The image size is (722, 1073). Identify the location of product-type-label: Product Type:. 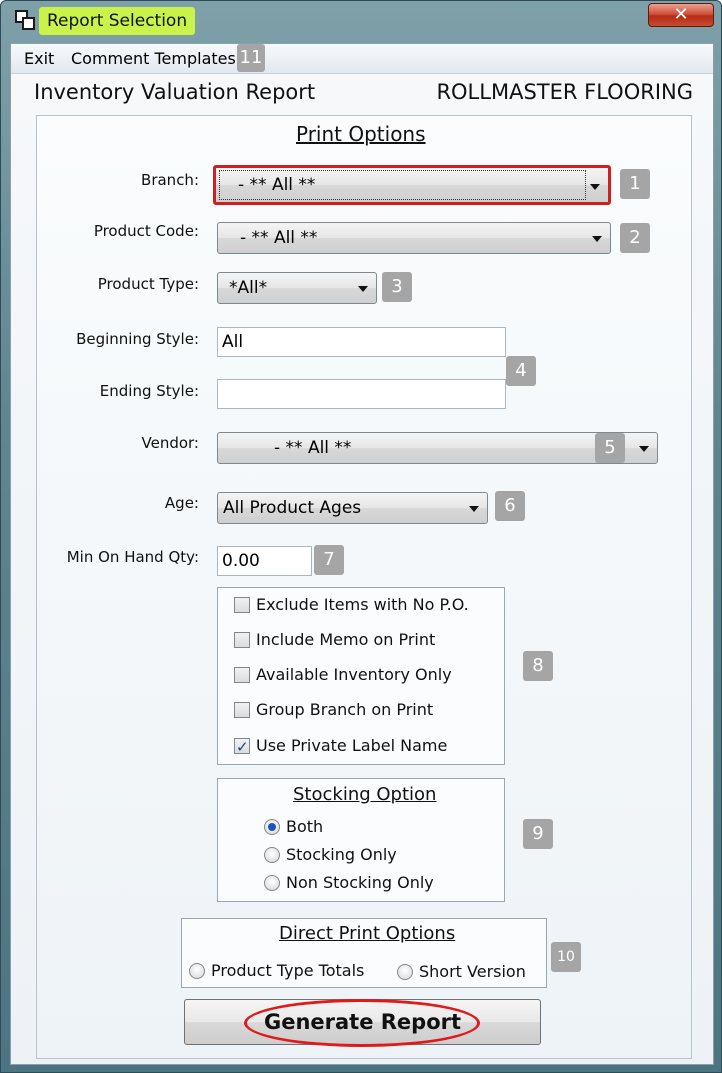
(148, 284).